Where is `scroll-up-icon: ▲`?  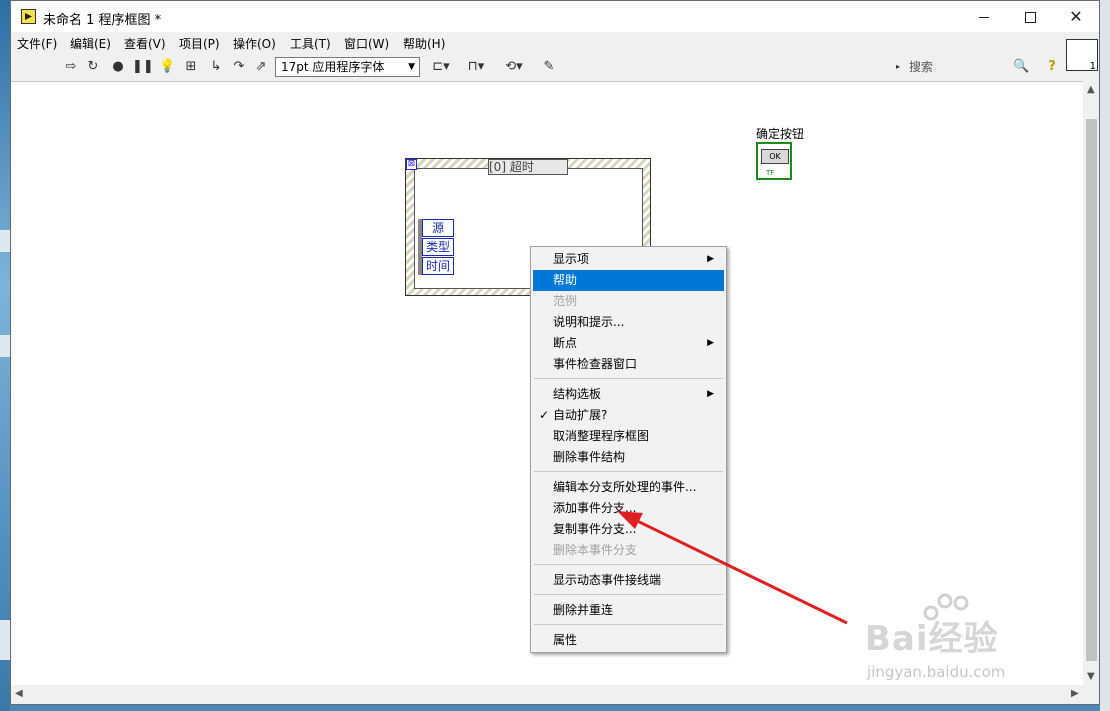 scroll-up-icon: ▲ is located at coordinates (1091, 89).